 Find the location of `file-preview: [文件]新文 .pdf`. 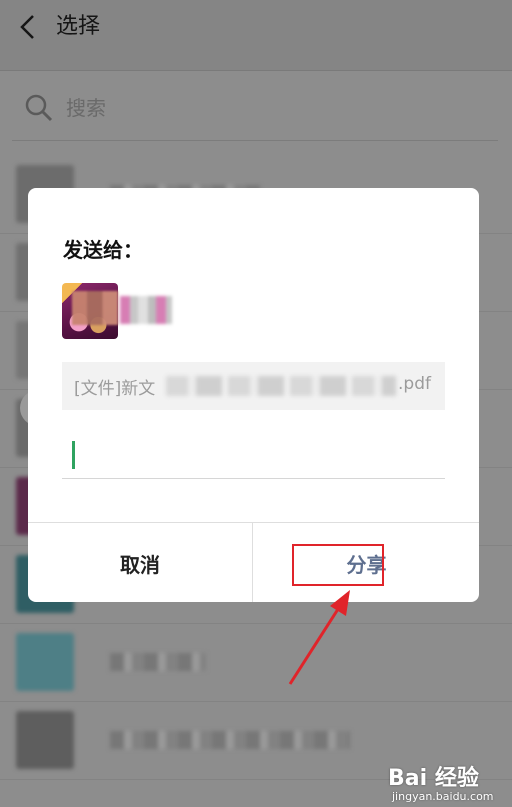

file-preview: [文件]新文 .pdf is located at coordinates (253, 386).